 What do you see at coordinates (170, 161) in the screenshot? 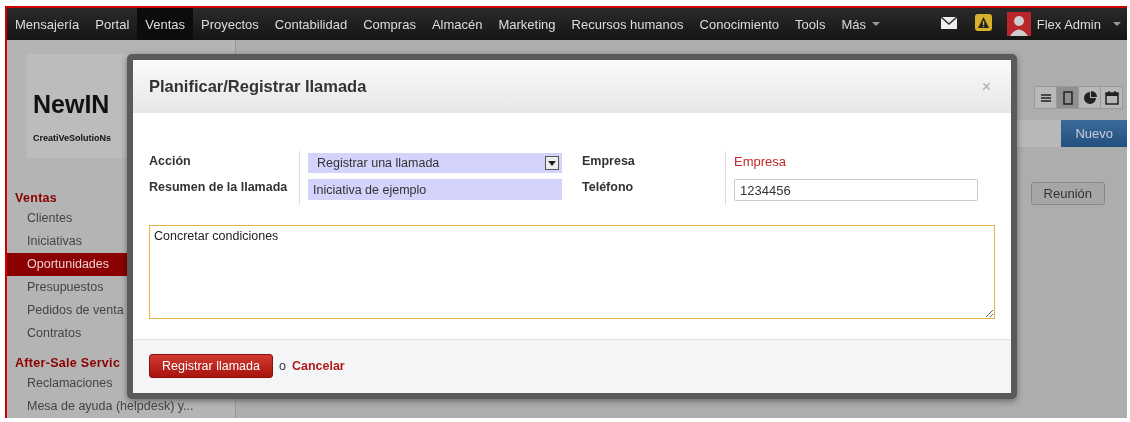
I see `field-label: Acción` at bounding box center [170, 161].